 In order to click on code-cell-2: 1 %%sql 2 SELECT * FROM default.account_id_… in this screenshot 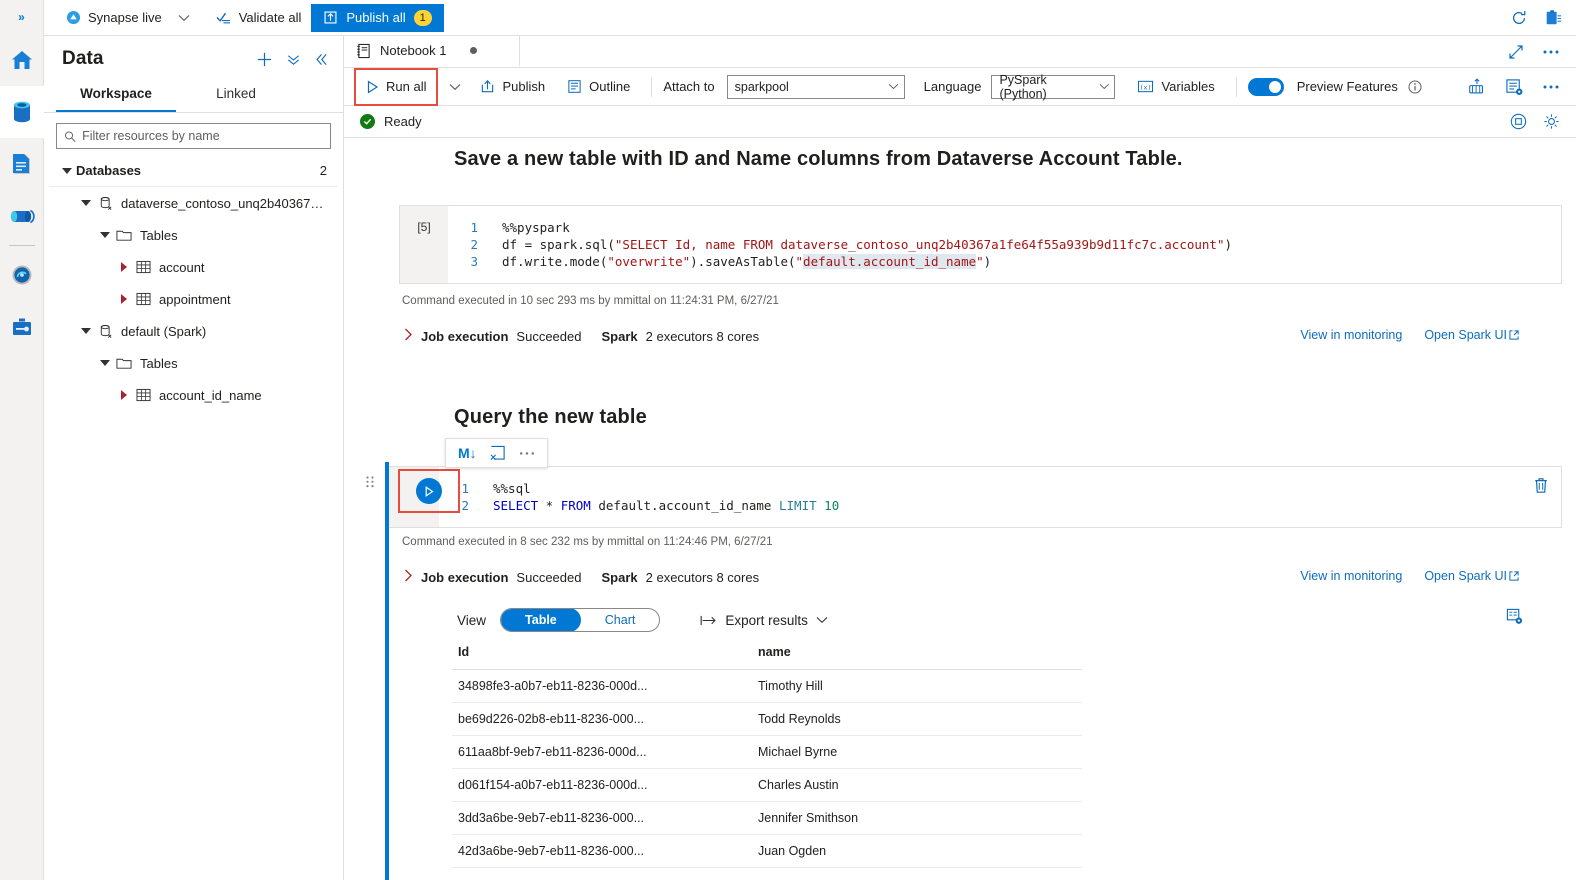, I will do `click(975, 497)`.